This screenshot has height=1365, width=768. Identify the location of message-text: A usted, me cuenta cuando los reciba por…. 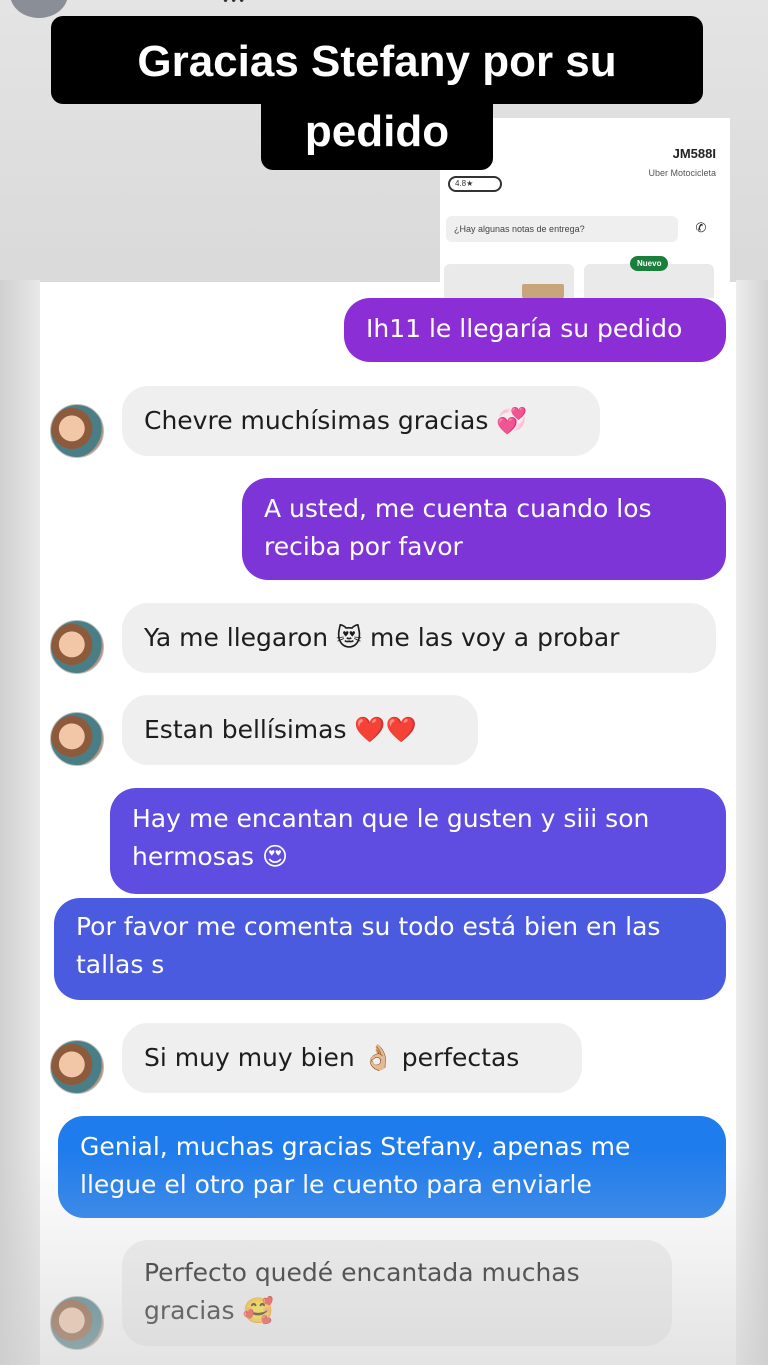
(458, 527).